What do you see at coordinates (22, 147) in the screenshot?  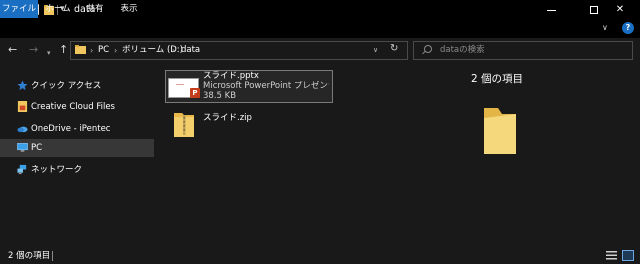 I see `pc-icon` at bounding box center [22, 147].